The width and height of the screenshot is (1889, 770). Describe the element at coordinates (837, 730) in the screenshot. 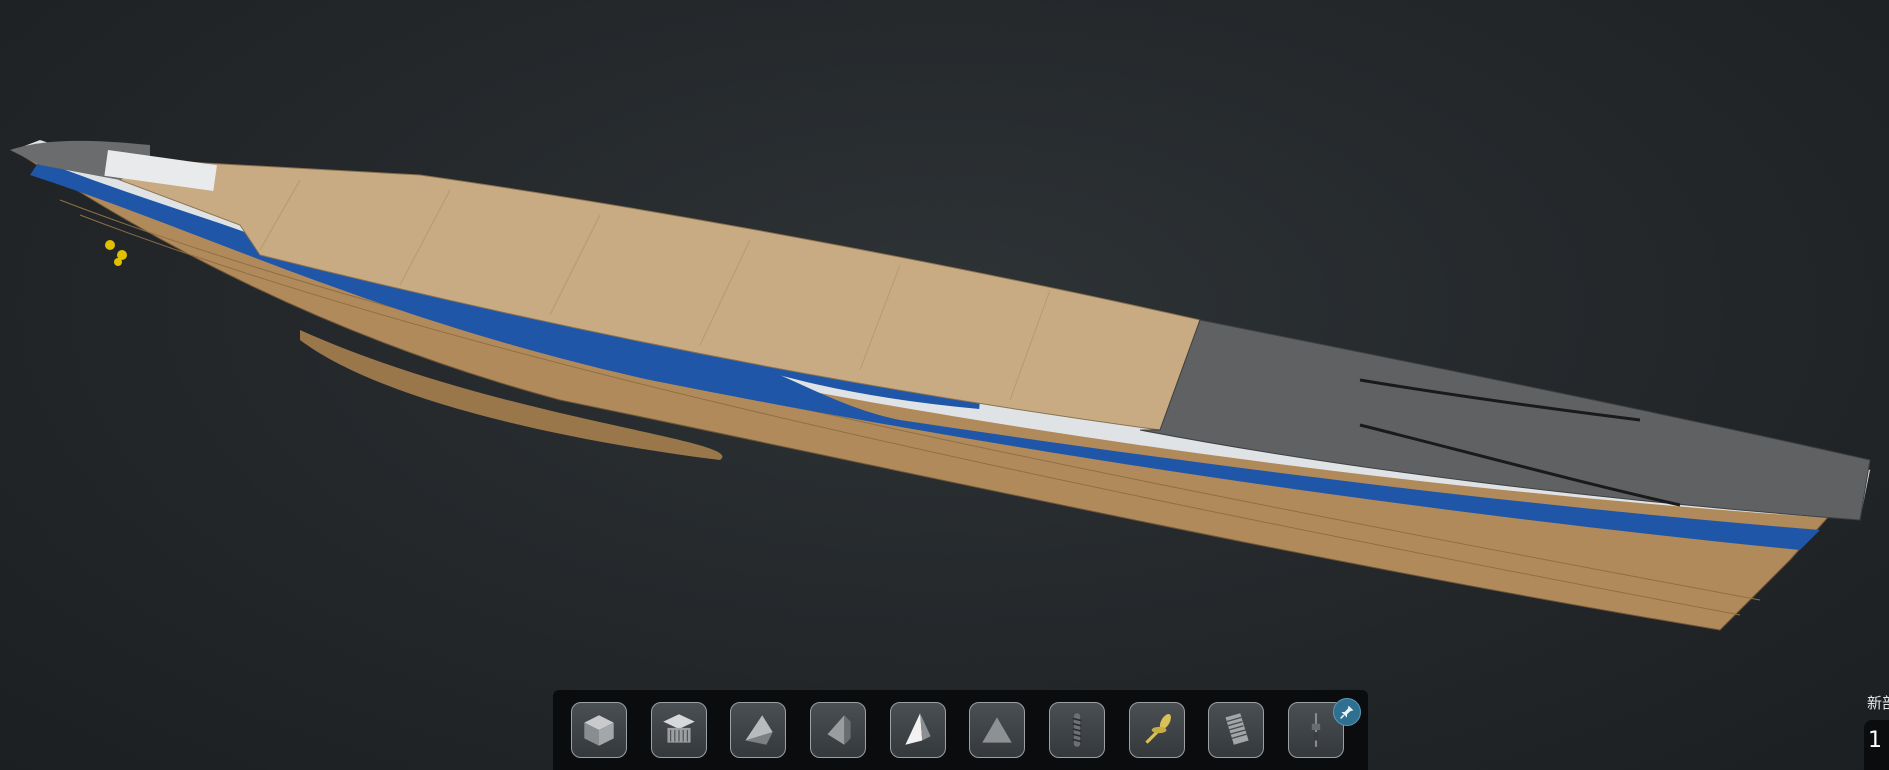

I see `side-view-icon` at that location.